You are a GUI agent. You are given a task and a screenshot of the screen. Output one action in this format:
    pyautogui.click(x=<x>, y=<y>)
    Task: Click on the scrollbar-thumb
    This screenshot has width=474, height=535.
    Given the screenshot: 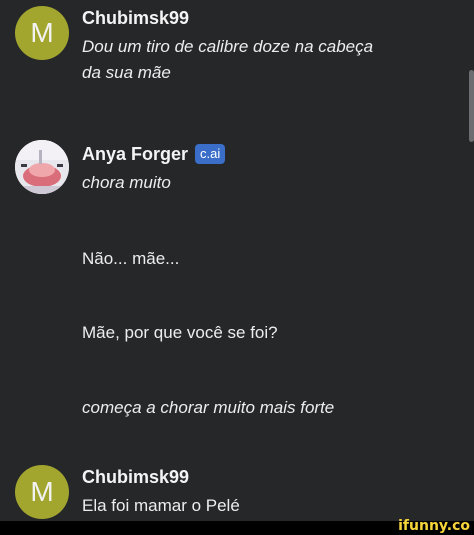 What is the action you would take?
    pyautogui.click(x=471, y=106)
    